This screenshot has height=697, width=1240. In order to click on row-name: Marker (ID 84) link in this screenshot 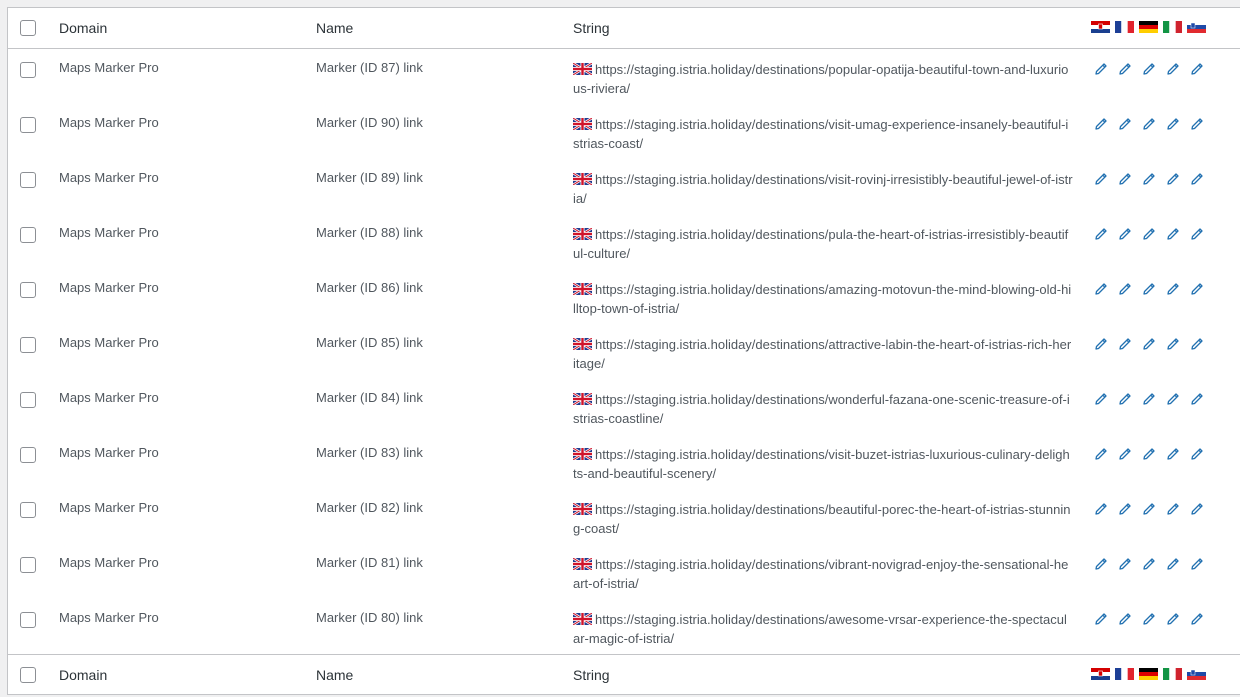, I will do `click(369, 397)`.